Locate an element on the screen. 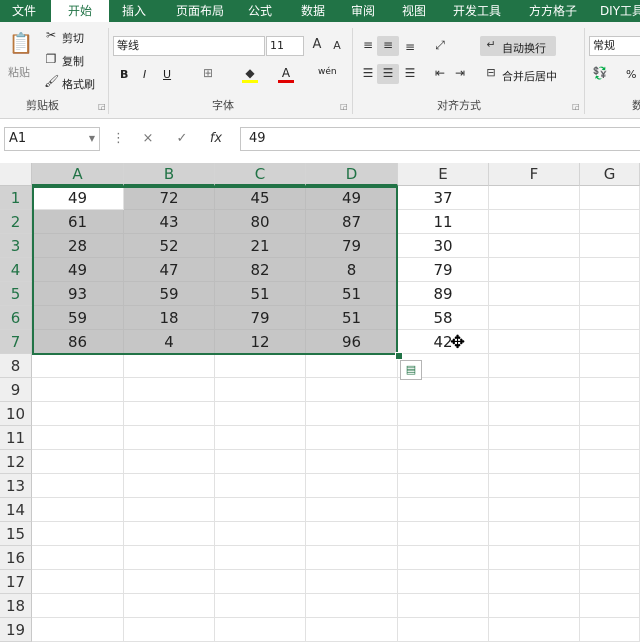 The image size is (640, 642). copy-button: 复制 is located at coordinates (73, 61).